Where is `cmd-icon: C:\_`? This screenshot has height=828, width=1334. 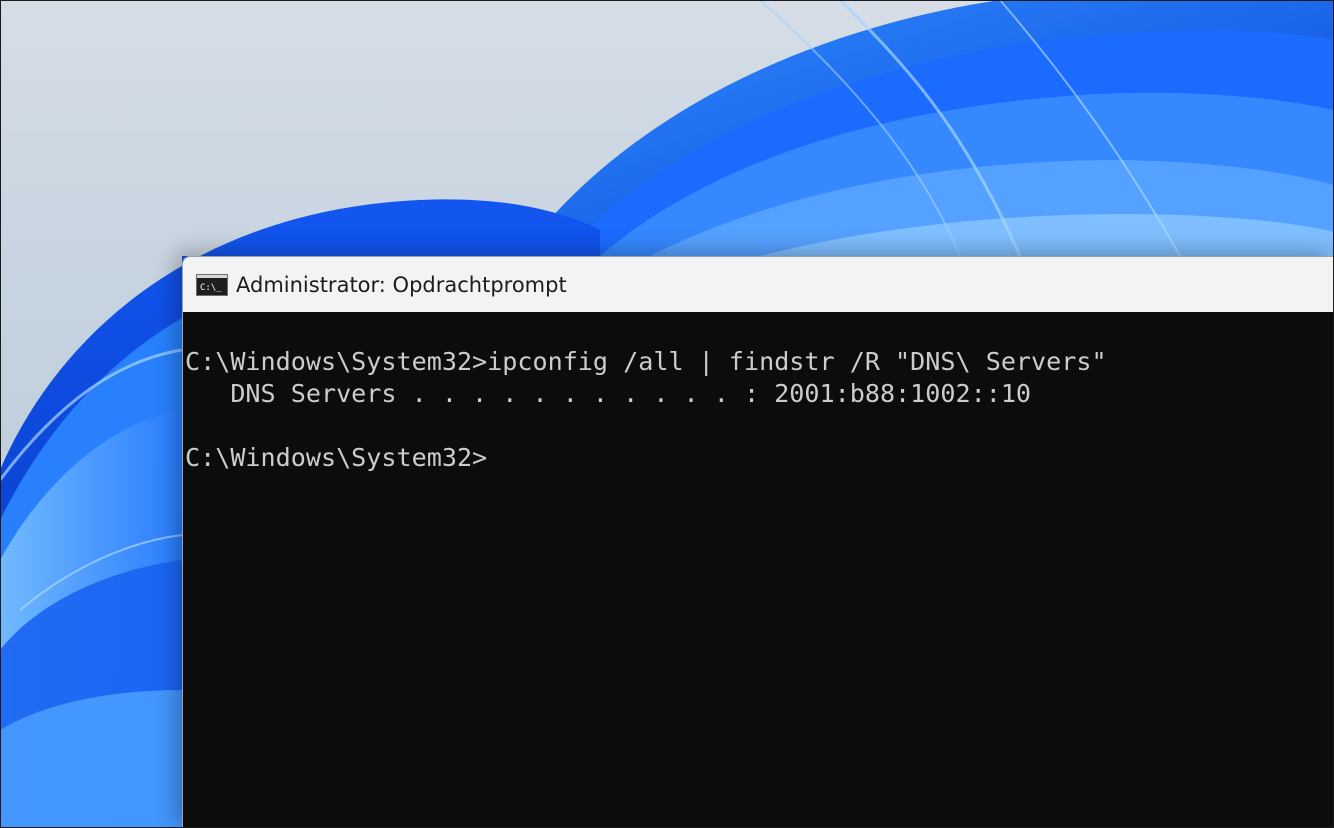 cmd-icon: C:\_ is located at coordinates (212, 284).